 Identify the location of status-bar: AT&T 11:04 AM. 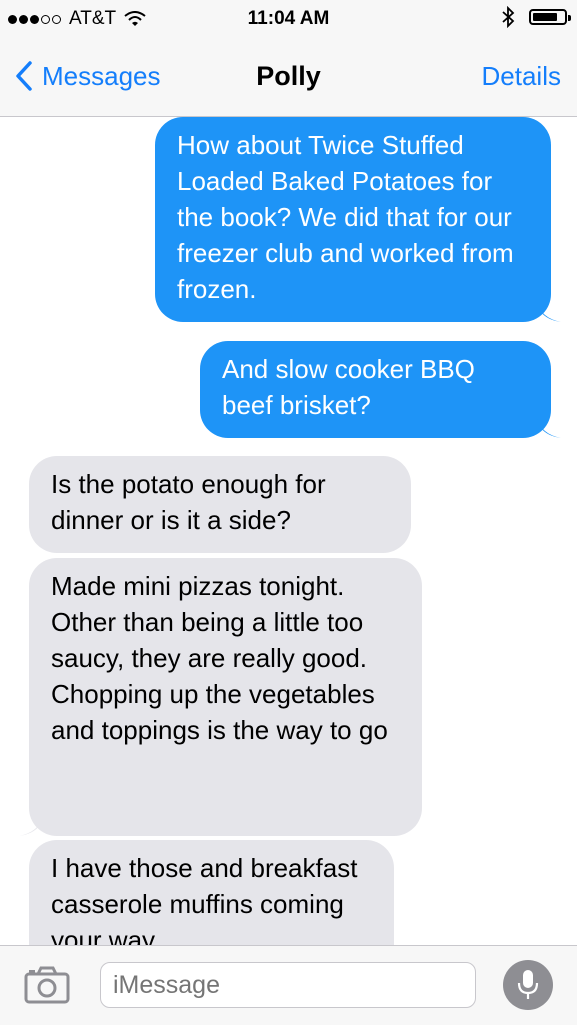
(288, 18).